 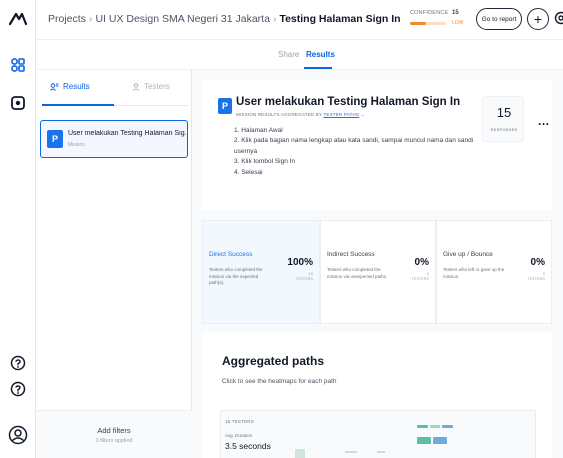 I want to click on mission-step: usernya, so click(x=246, y=151).